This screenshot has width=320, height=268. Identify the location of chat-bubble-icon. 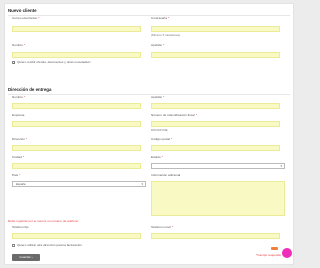
(287, 253).